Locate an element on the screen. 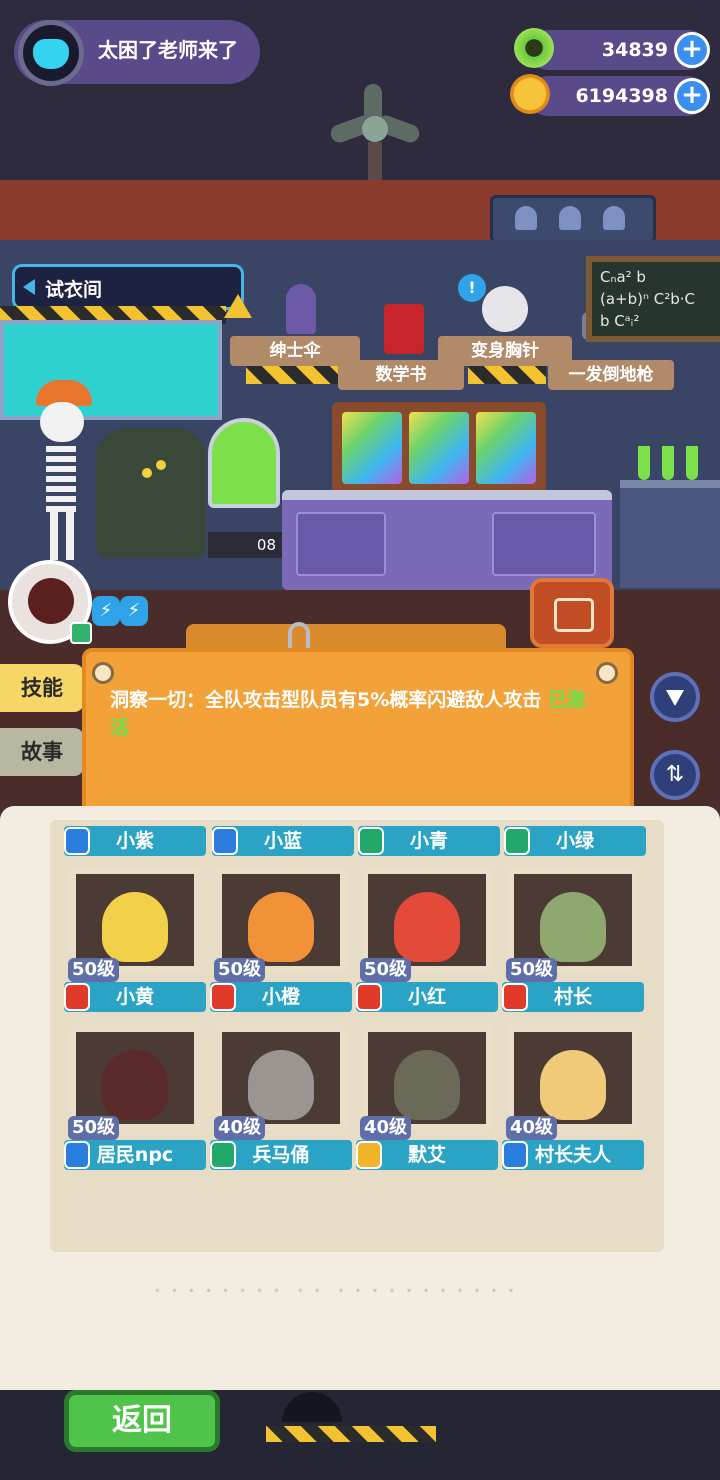 The image size is (720, 1480). character-slot: 小绿 is located at coordinates (575, 841).